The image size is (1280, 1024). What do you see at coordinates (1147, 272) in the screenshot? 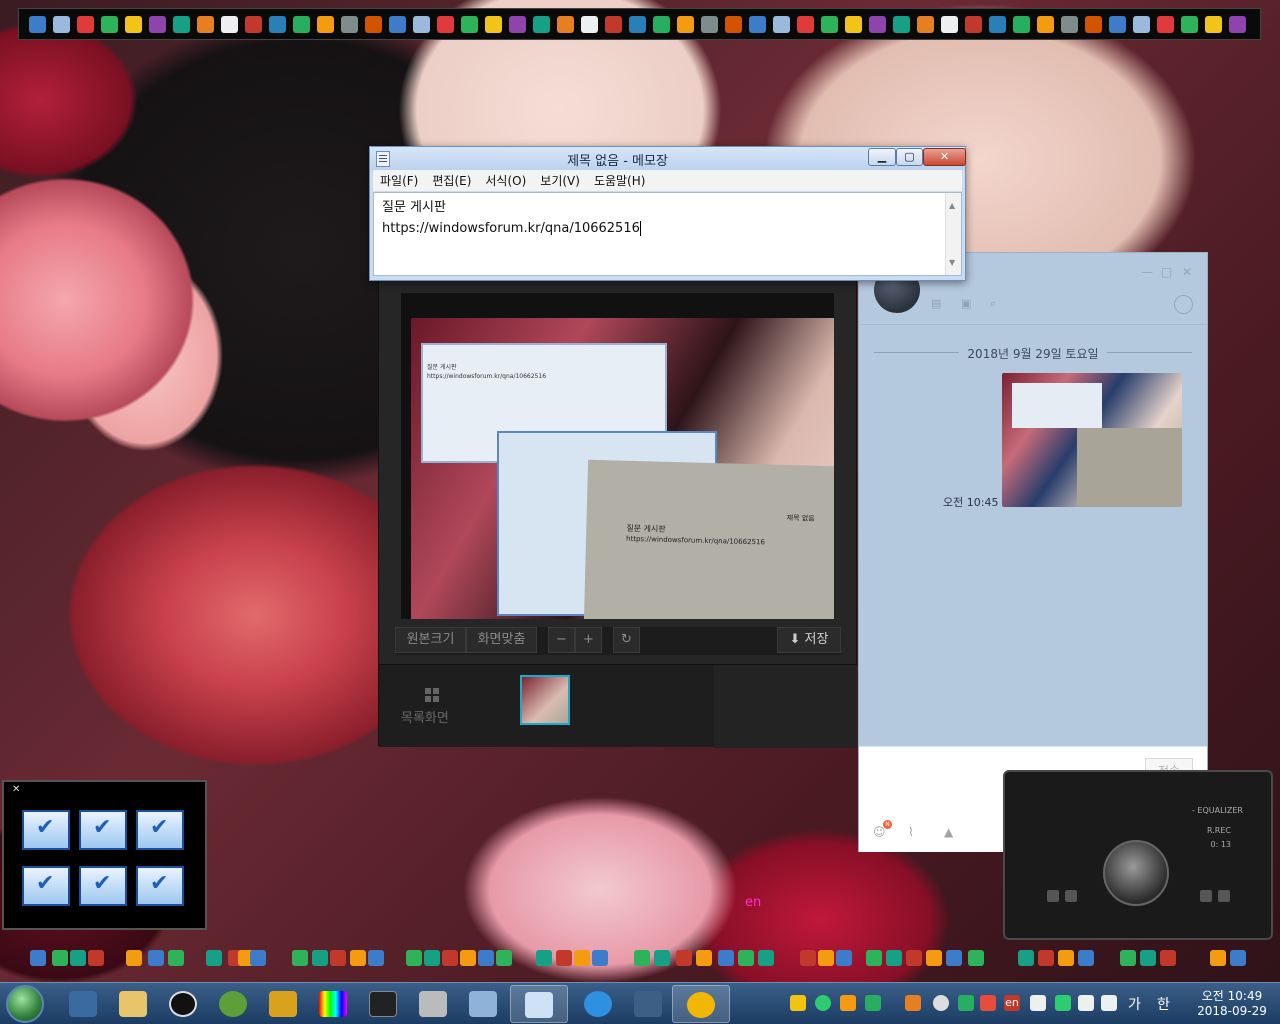
I see `minimize-icon: —` at bounding box center [1147, 272].